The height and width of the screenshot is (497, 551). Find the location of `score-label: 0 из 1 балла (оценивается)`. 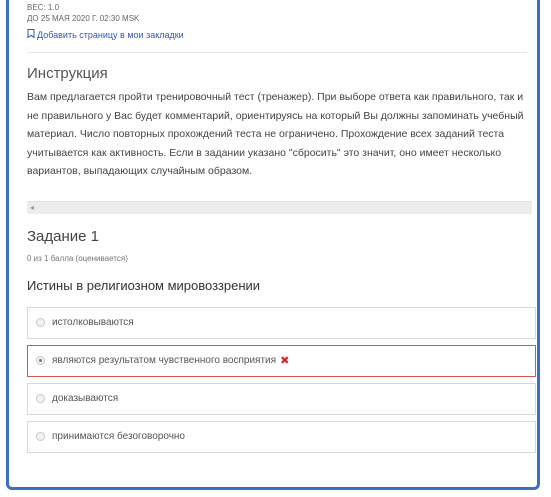

score-label: 0 из 1 балла (оценивается) is located at coordinates (77, 258).